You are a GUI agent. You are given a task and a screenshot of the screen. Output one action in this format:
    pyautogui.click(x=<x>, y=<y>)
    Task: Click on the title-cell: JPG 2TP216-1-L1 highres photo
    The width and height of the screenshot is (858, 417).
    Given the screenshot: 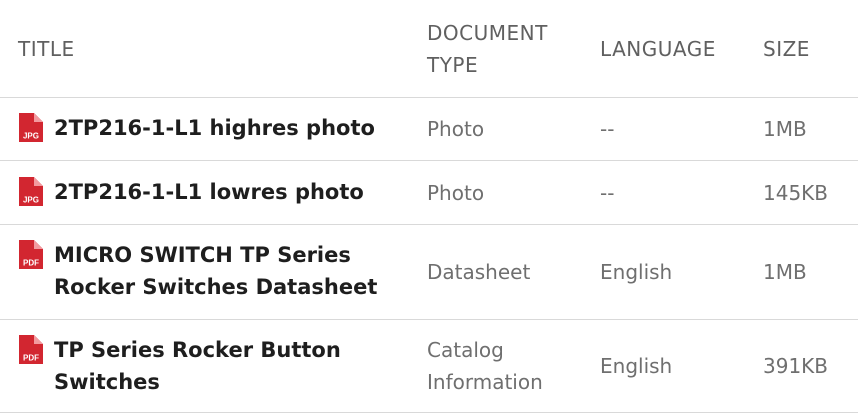 What is the action you would take?
    pyautogui.click(x=196, y=128)
    